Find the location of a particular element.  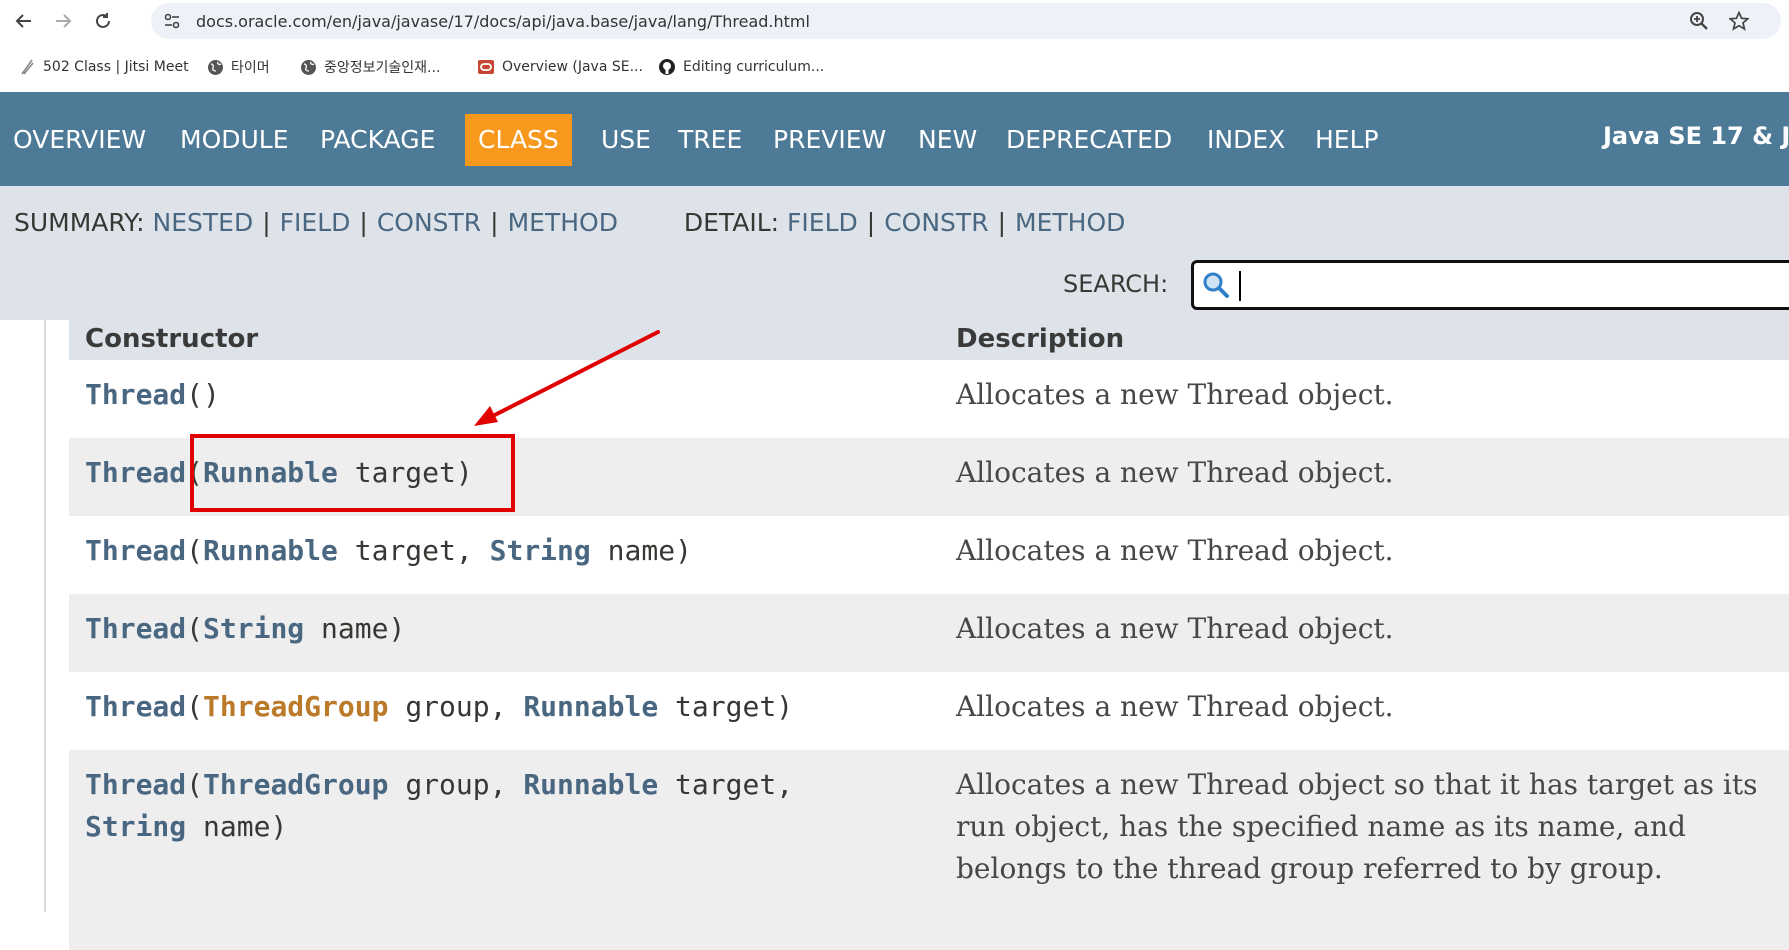

bookmark-jitsi: 502 Class | Jitsi Meet is located at coordinates (103, 67).